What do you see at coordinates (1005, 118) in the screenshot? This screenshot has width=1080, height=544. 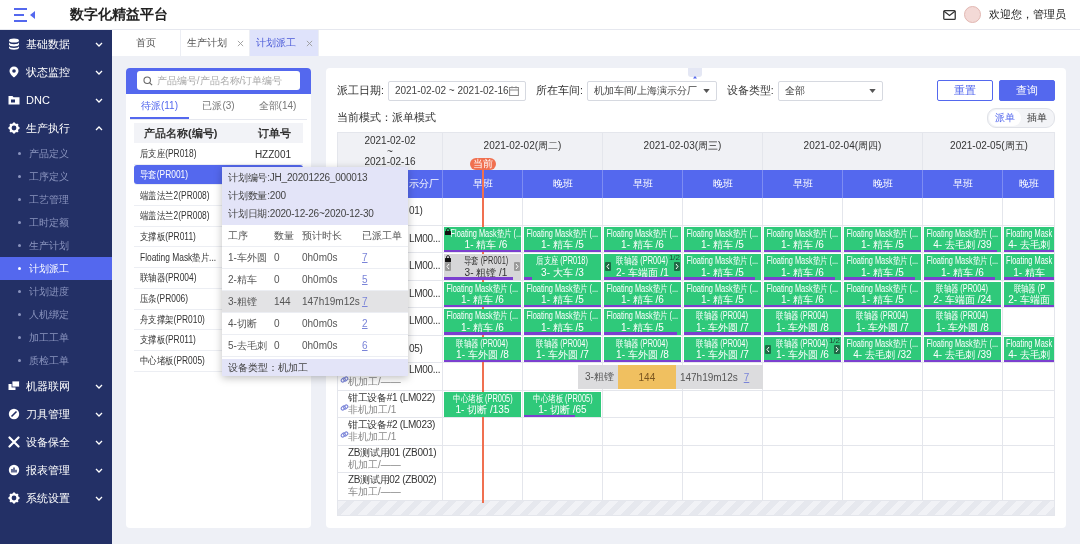 I see `mode-option: 派单` at bounding box center [1005, 118].